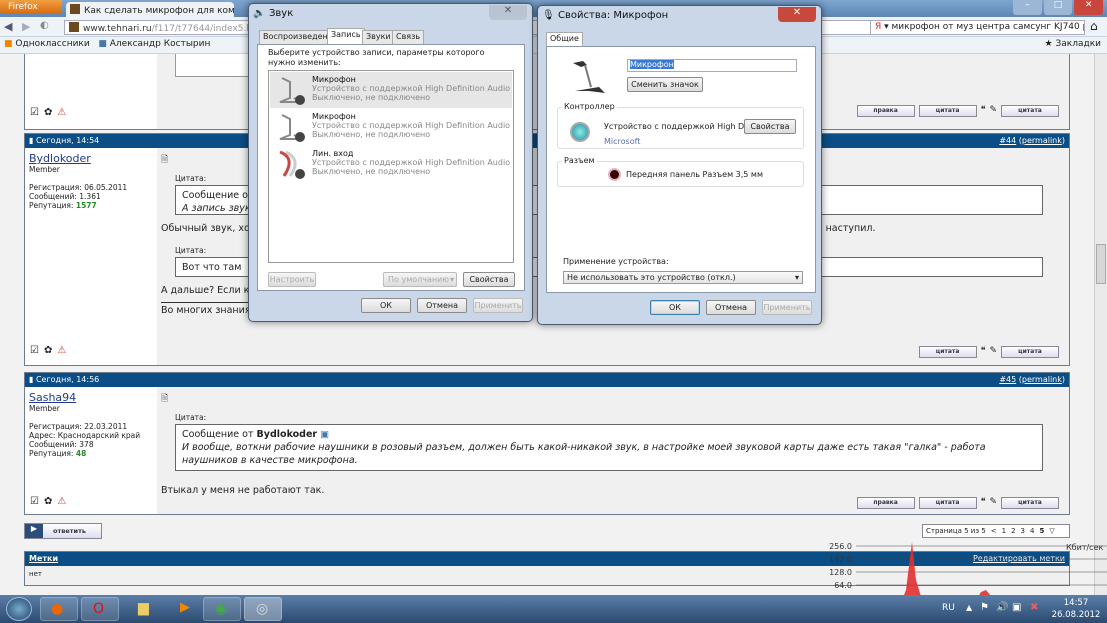 Image resolution: width=1107 pixels, height=623 pixels. Describe the element at coordinates (1027, 7) in the screenshot. I see `minimize-button: –` at that location.